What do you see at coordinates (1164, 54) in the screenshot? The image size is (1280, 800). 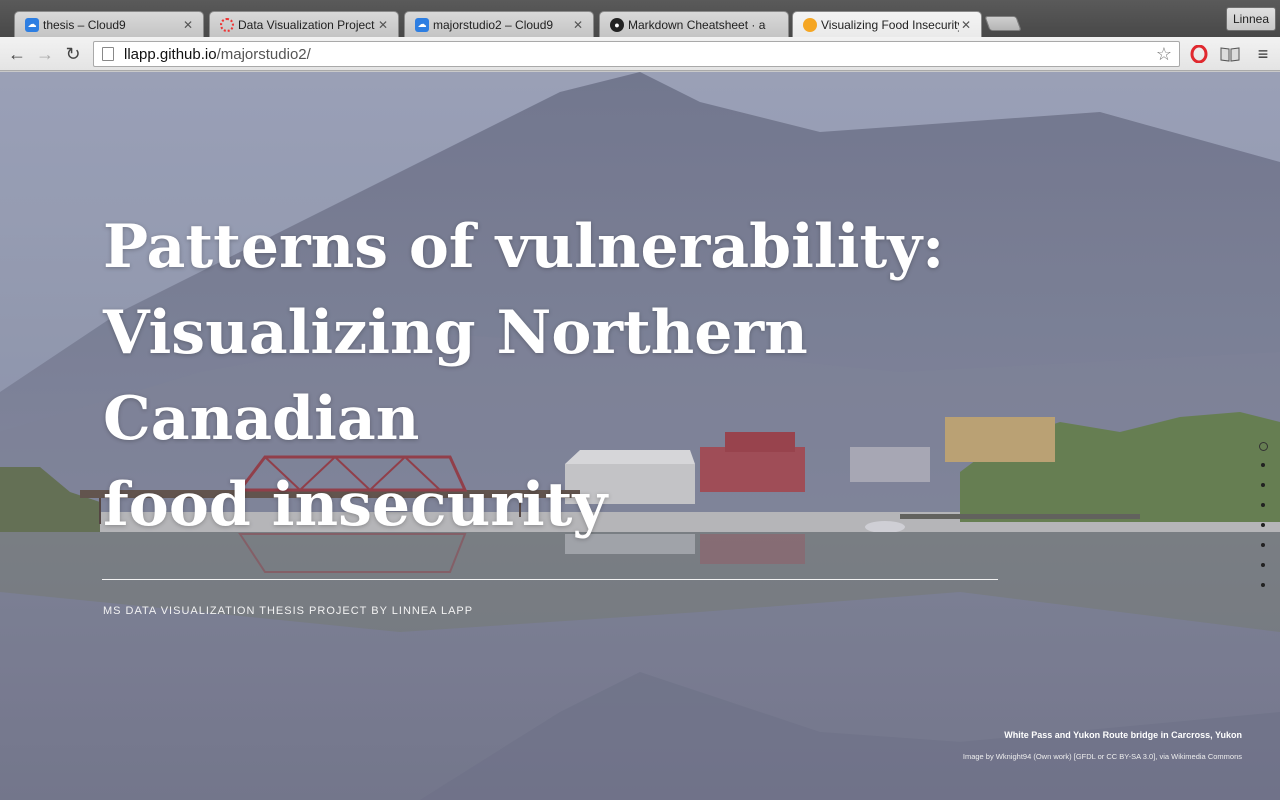 I see `bookmark-star-icon: ☆` at bounding box center [1164, 54].